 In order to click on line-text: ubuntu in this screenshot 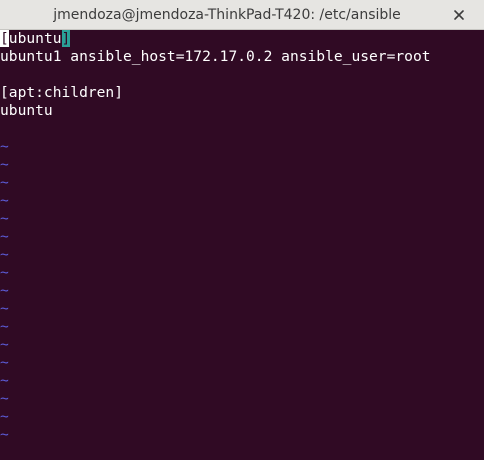, I will do `click(35, 38)`.